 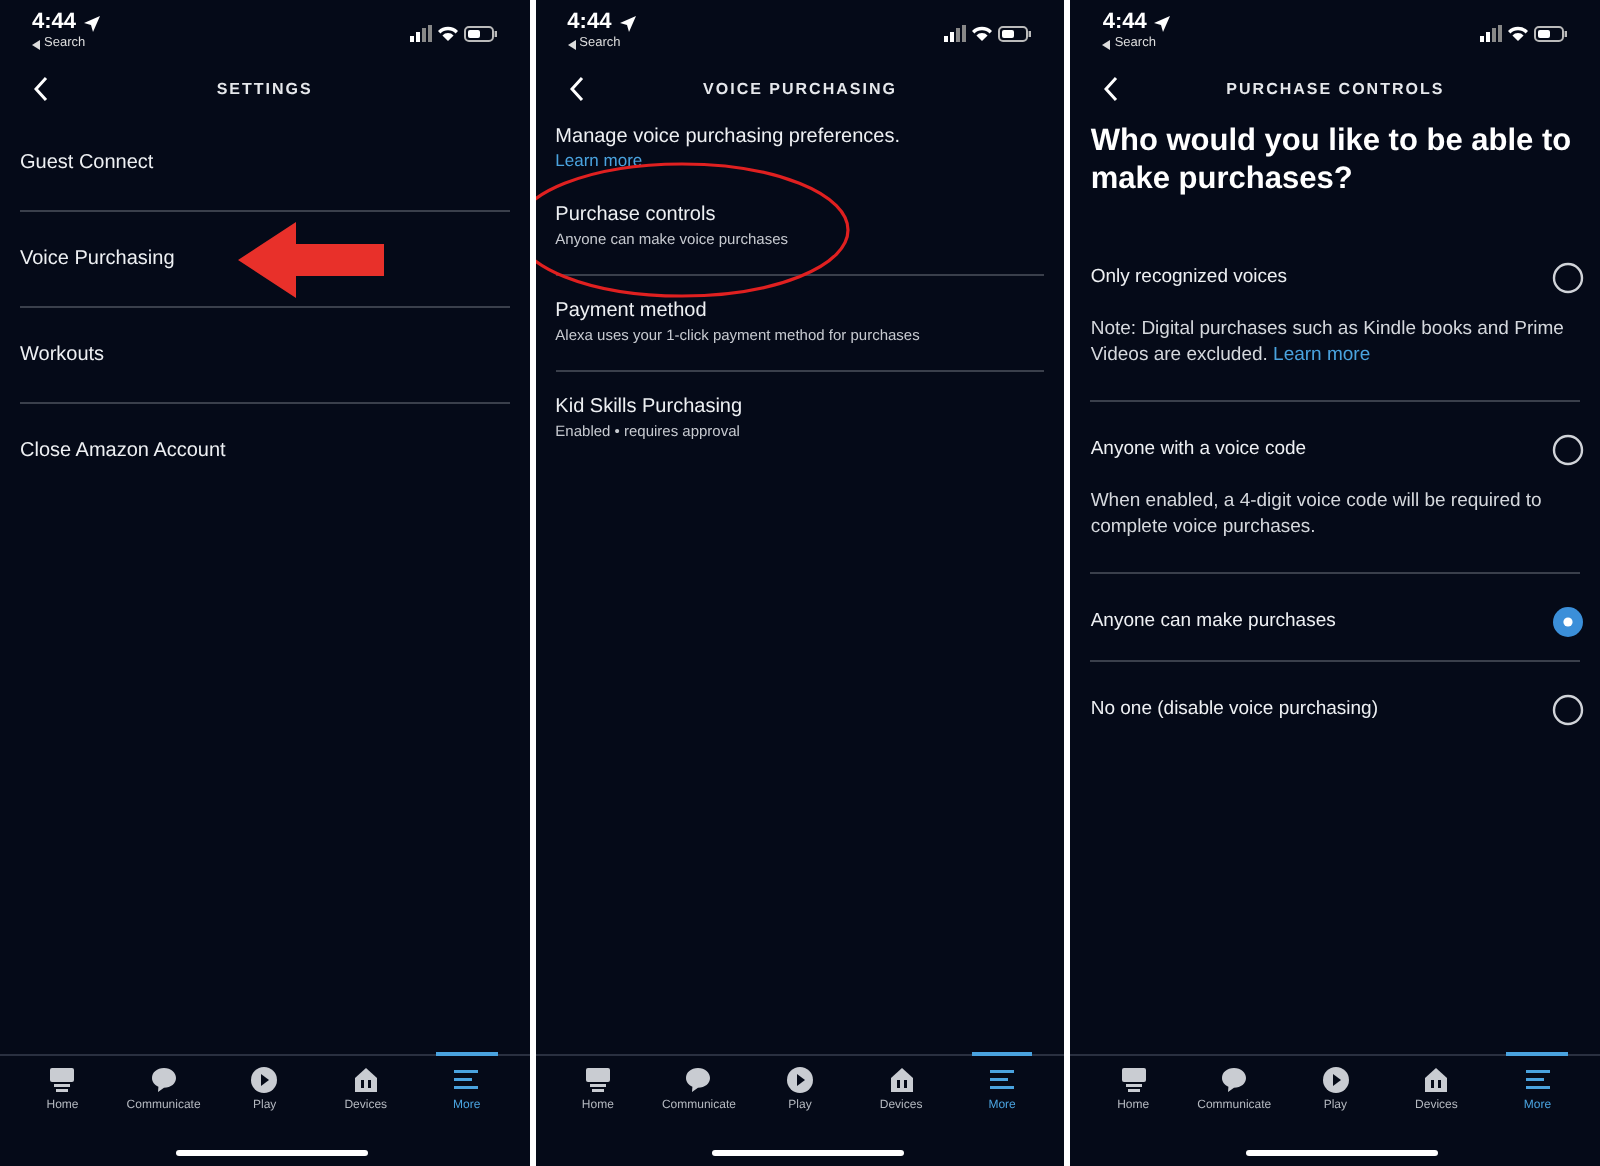 What do you see at coordinates (1335, 710) in the screenshot?
I see `radio-option: No one (disable voice purchasing)` at bounding box center [1335, 710].